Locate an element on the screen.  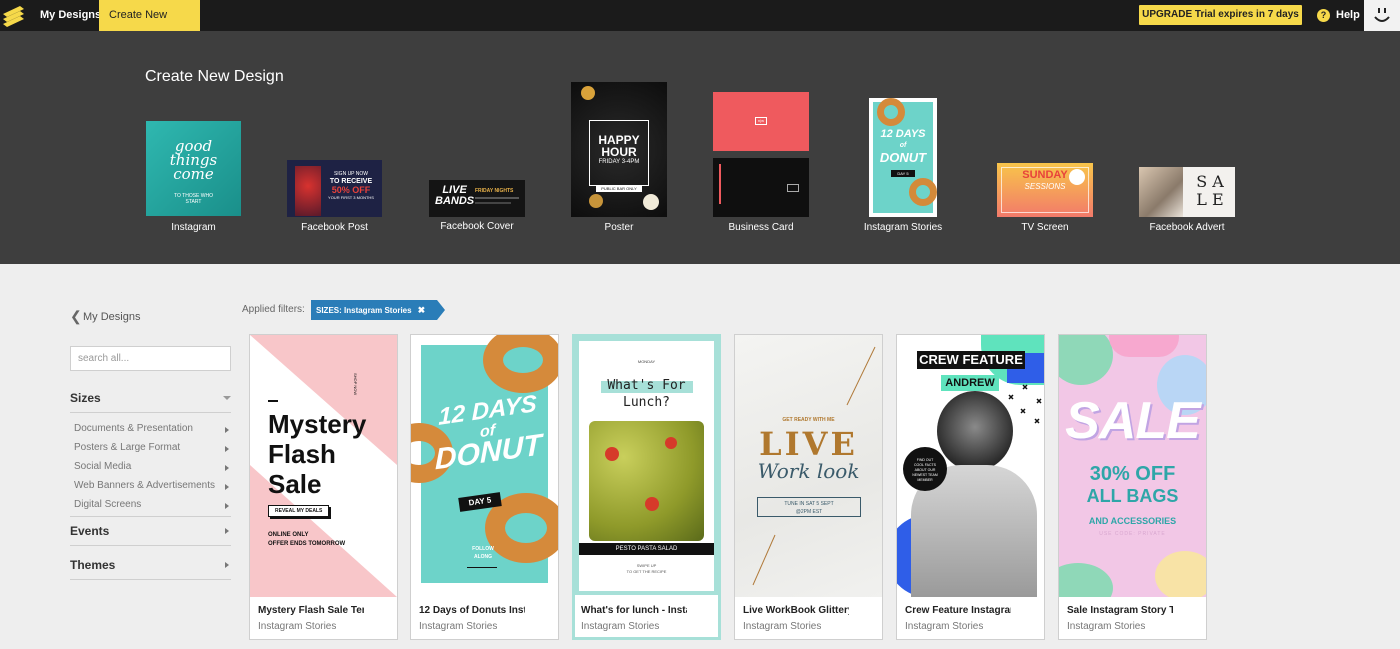
size-item-social-media: Social Media is located at coordinates (152, 466).